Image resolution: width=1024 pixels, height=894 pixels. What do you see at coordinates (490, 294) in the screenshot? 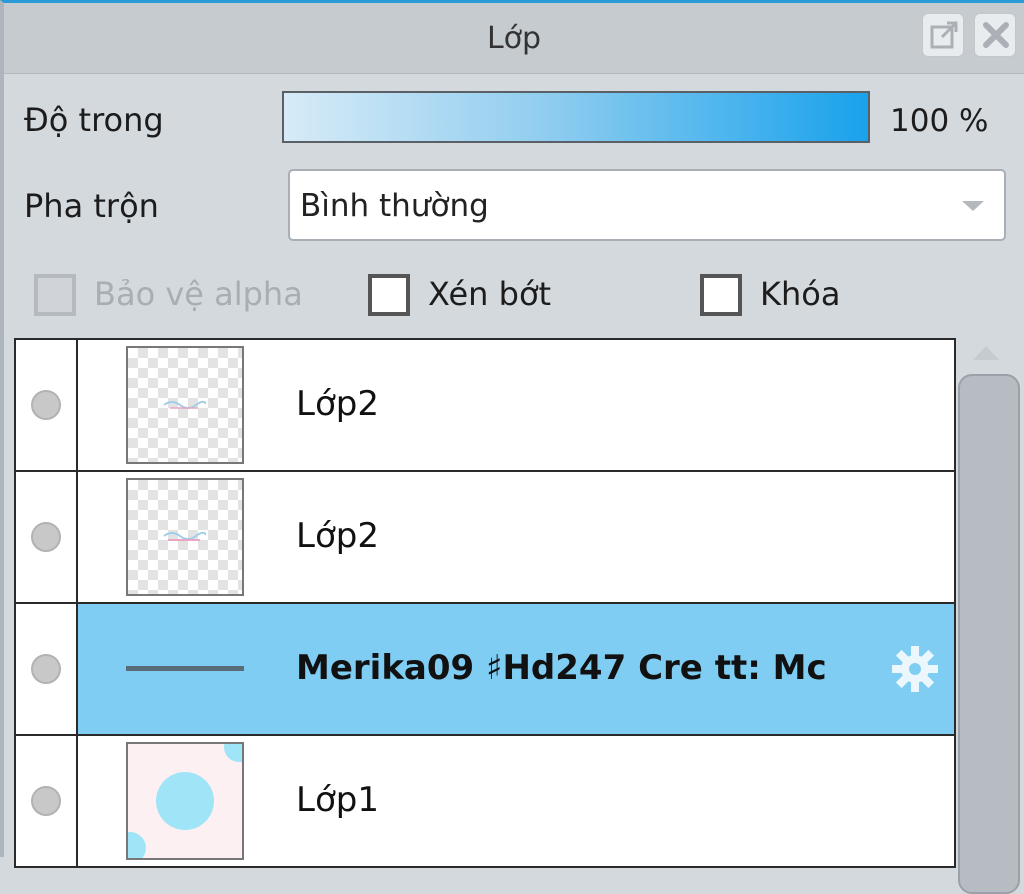
I see `clip-label: Xén bớt` at bounding box center [490, 294].